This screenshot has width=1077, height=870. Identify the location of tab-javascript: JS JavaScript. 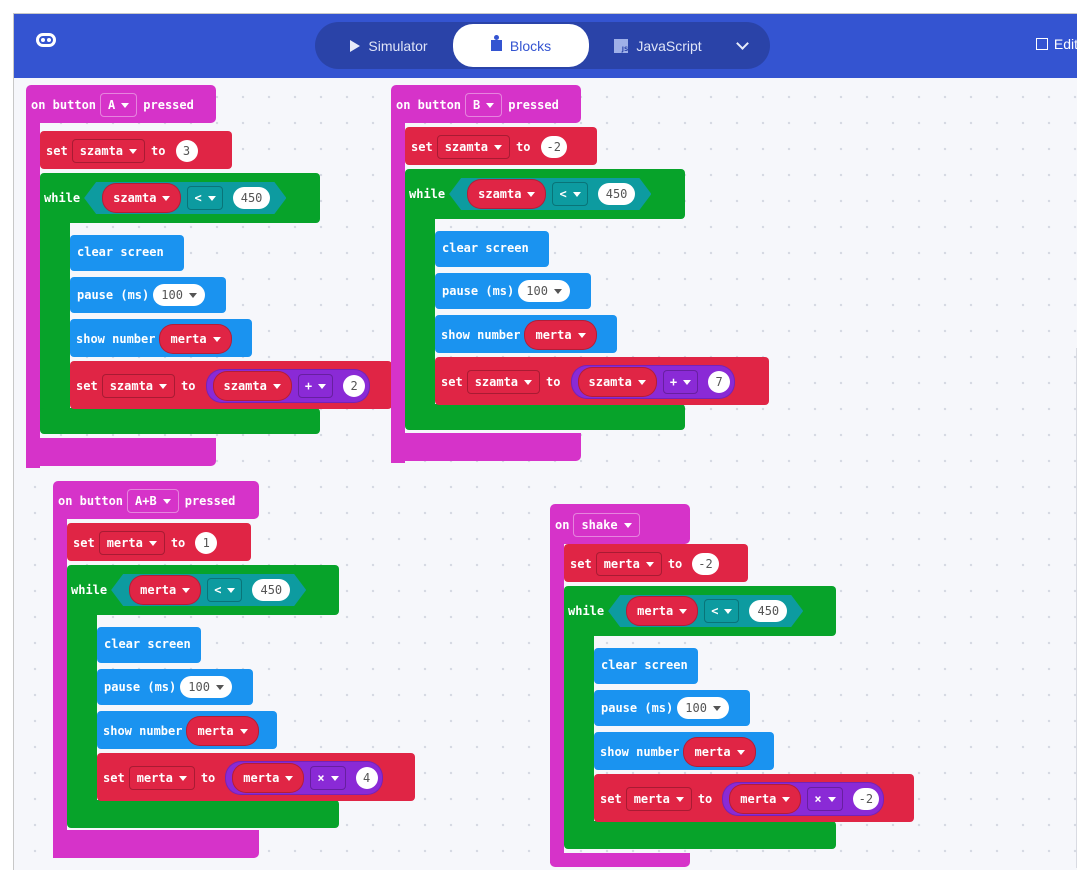
(658, 45).